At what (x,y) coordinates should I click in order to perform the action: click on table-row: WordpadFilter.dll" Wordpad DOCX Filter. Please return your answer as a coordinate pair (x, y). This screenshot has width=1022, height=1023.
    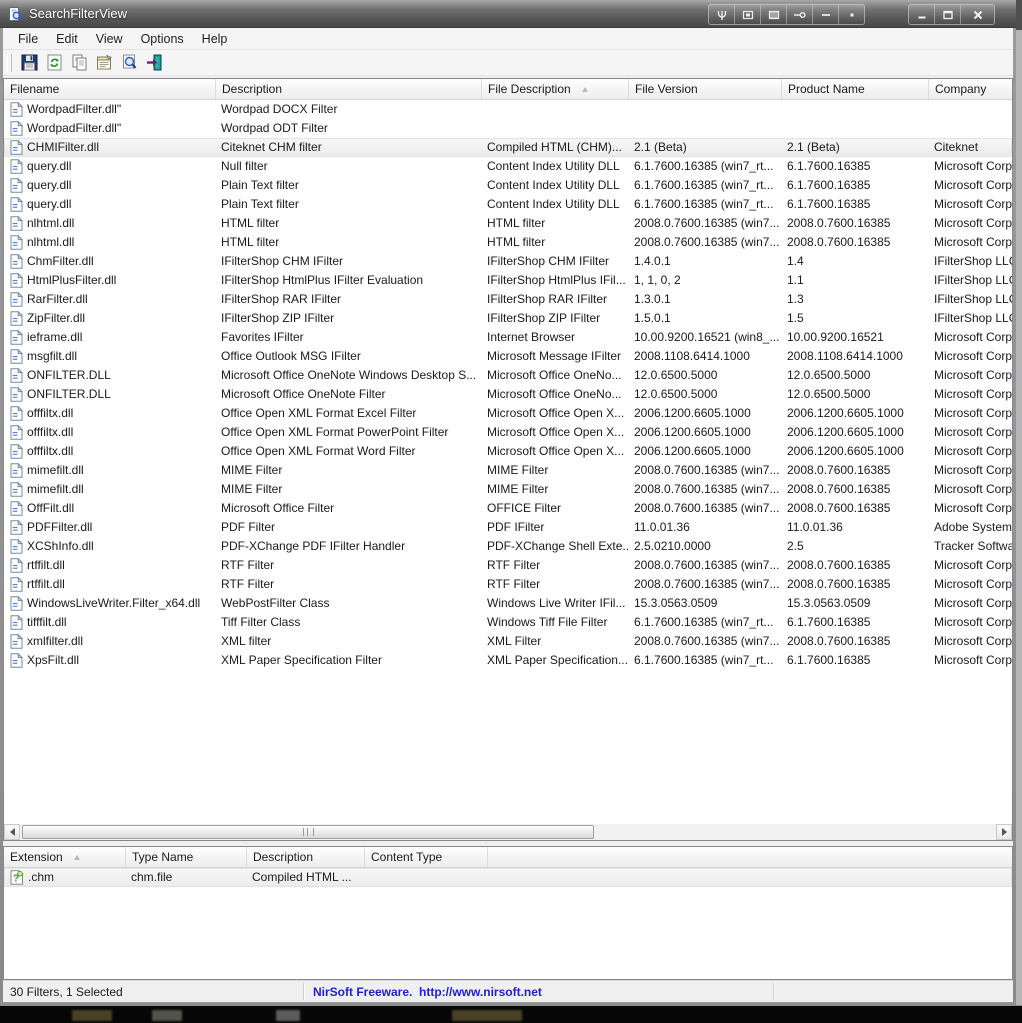
    Looking at the image, I should click on (508, 109).